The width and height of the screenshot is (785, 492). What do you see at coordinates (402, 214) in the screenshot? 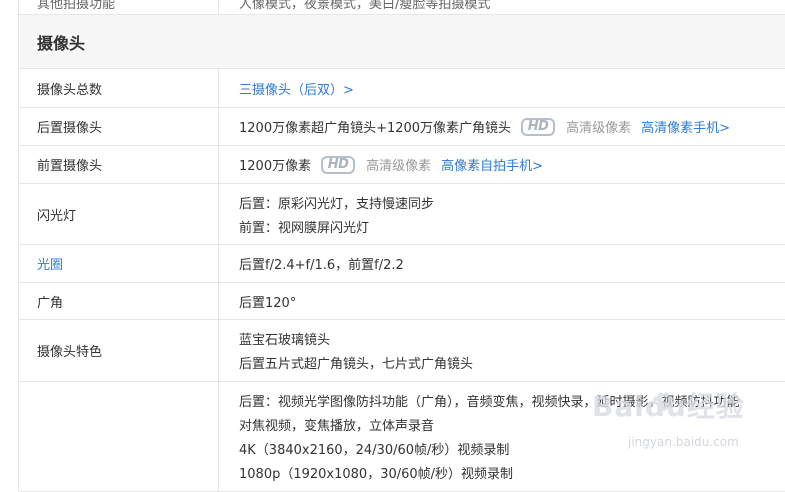
I see `spec-row-flash: 闪光灯 后置：原彩闪光灯，支持慢速同步 前置：视网膜屏闪光灯` at bounding box center [402, 214].